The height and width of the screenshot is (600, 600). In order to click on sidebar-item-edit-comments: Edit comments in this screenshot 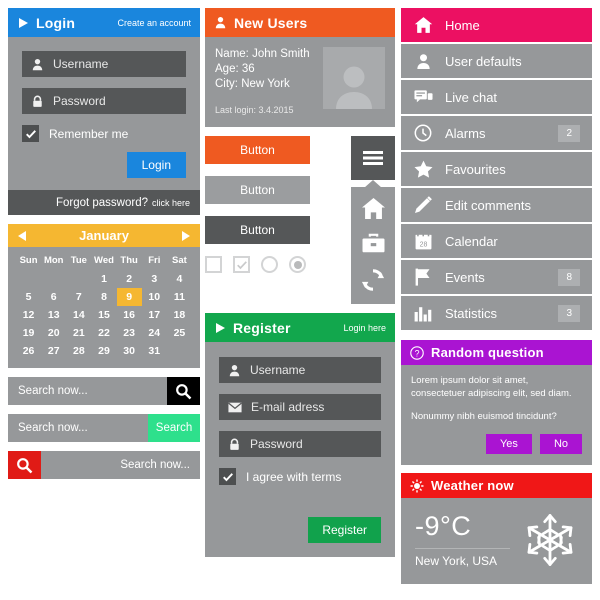, I will do `click(496, 206)`.